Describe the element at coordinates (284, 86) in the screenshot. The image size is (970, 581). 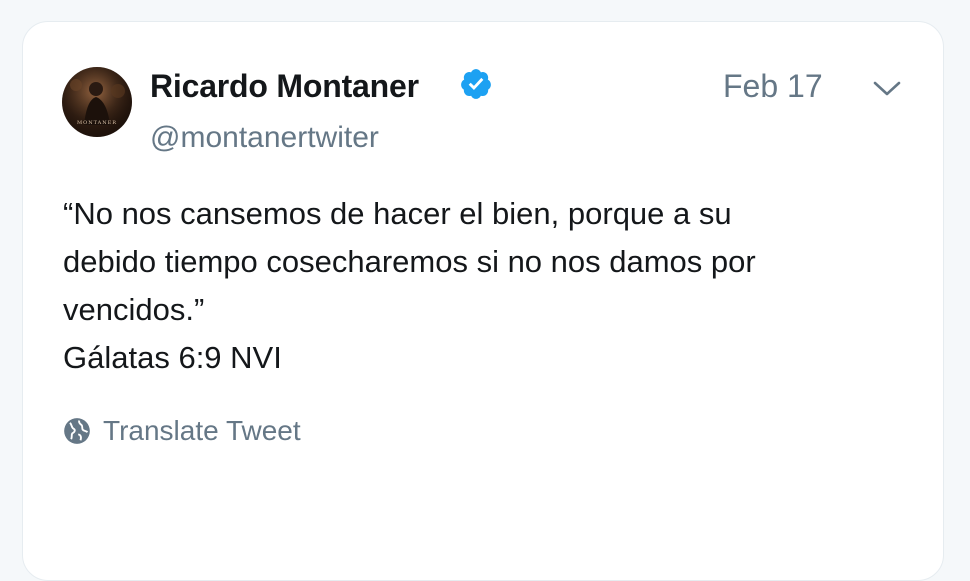
I see `author-name: Ricardo Montaner` at that location.